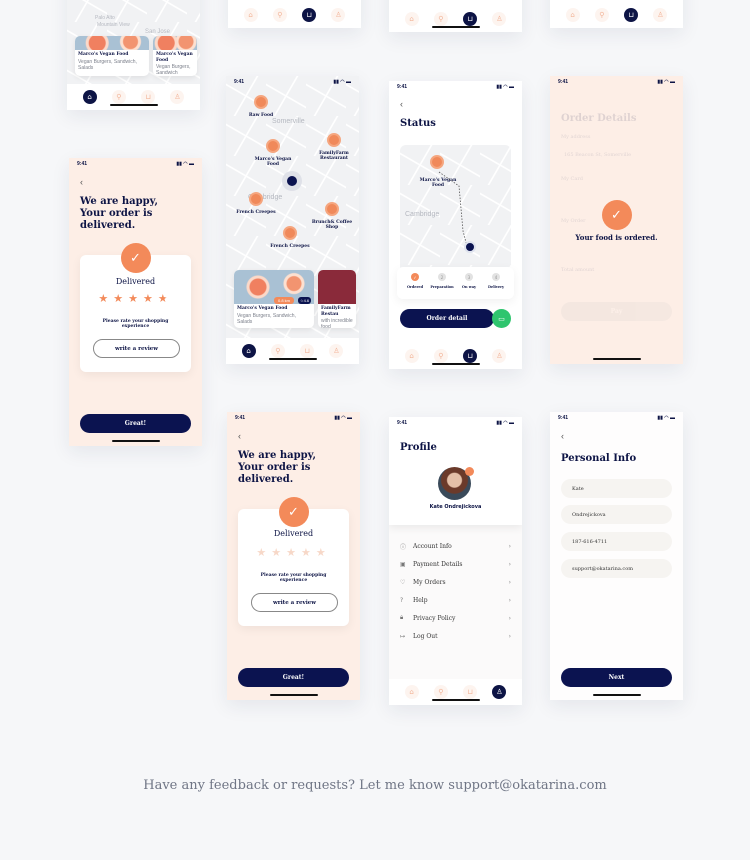 Image resolution: width=750 pixels, height=860 pixels. What do you see at coordinates (455, 507) in the screenshot?
I see `profile-name: Kate Ondrejickova` at bounding box center [455, 507].